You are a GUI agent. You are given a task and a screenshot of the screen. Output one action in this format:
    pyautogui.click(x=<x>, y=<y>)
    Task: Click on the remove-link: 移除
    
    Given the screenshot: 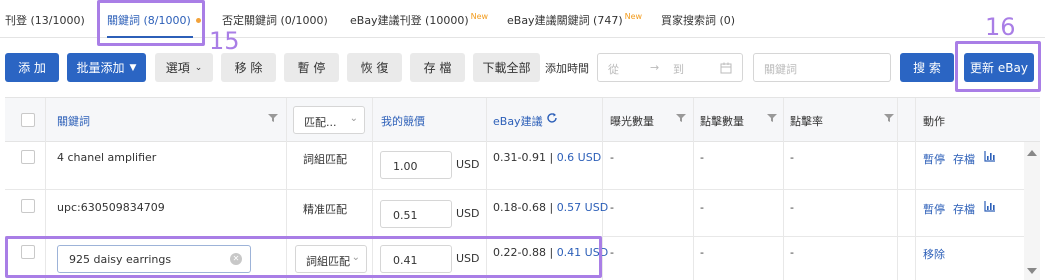 What is the action you would take?
    pyautogui.click(x=934, y=254)
    